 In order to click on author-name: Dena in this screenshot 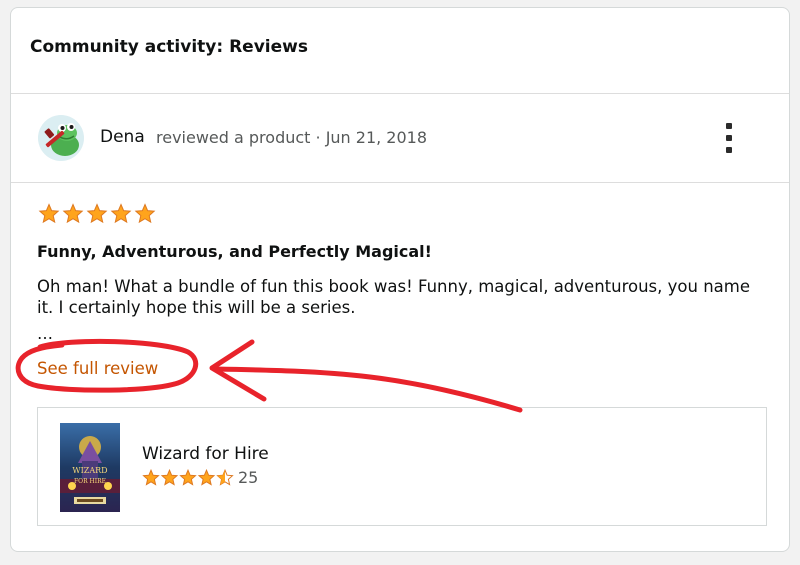, I will do `click(122, 137)`.